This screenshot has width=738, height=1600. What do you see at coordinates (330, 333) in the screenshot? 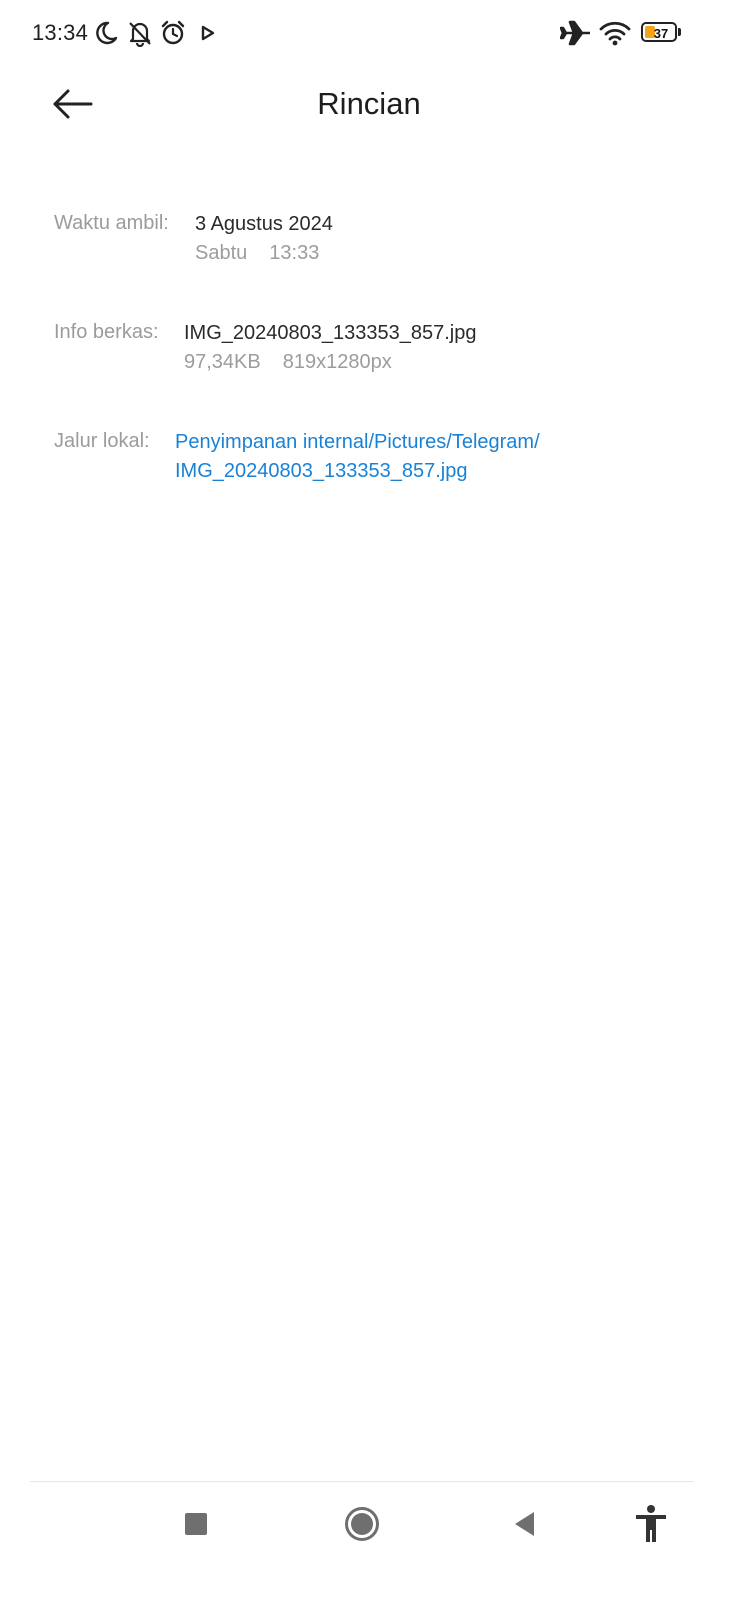
I see `file-name: IMG_20240803_133353_857.jpg` at bounding box center [330, 333].